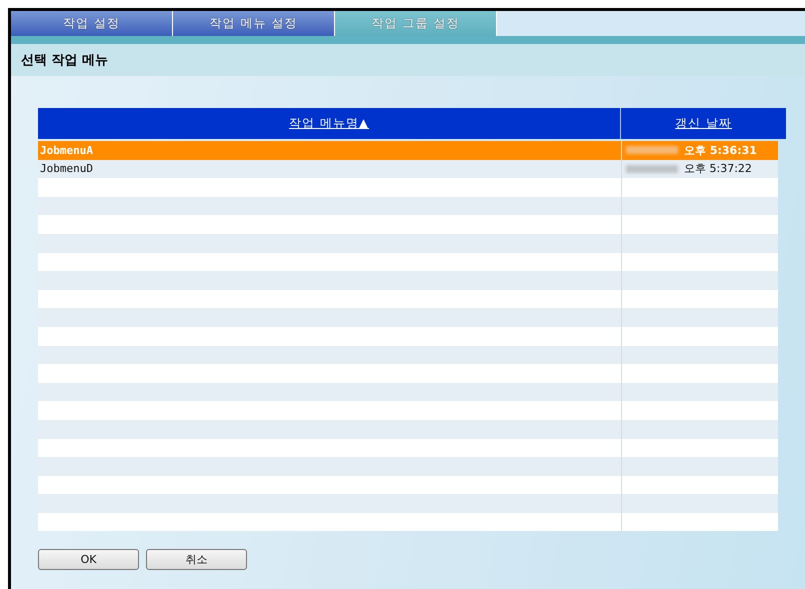  What do you see at coordinates (718, 168) in the screenshot?
I see `time-text: 오후 5:37:22` at bounding box center [718, 168].